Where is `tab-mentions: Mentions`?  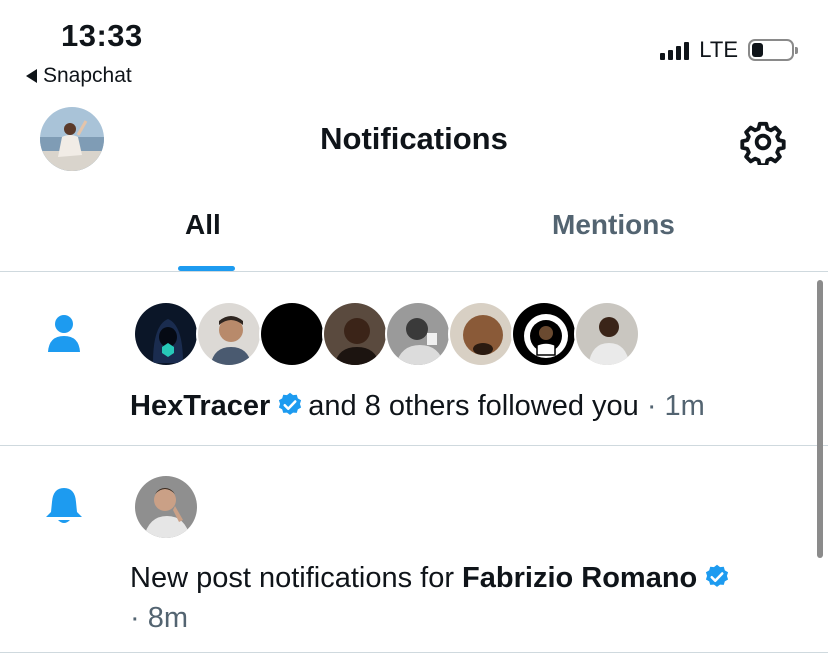
tab-mentions: Mentions is located at coordinates (613, 225).